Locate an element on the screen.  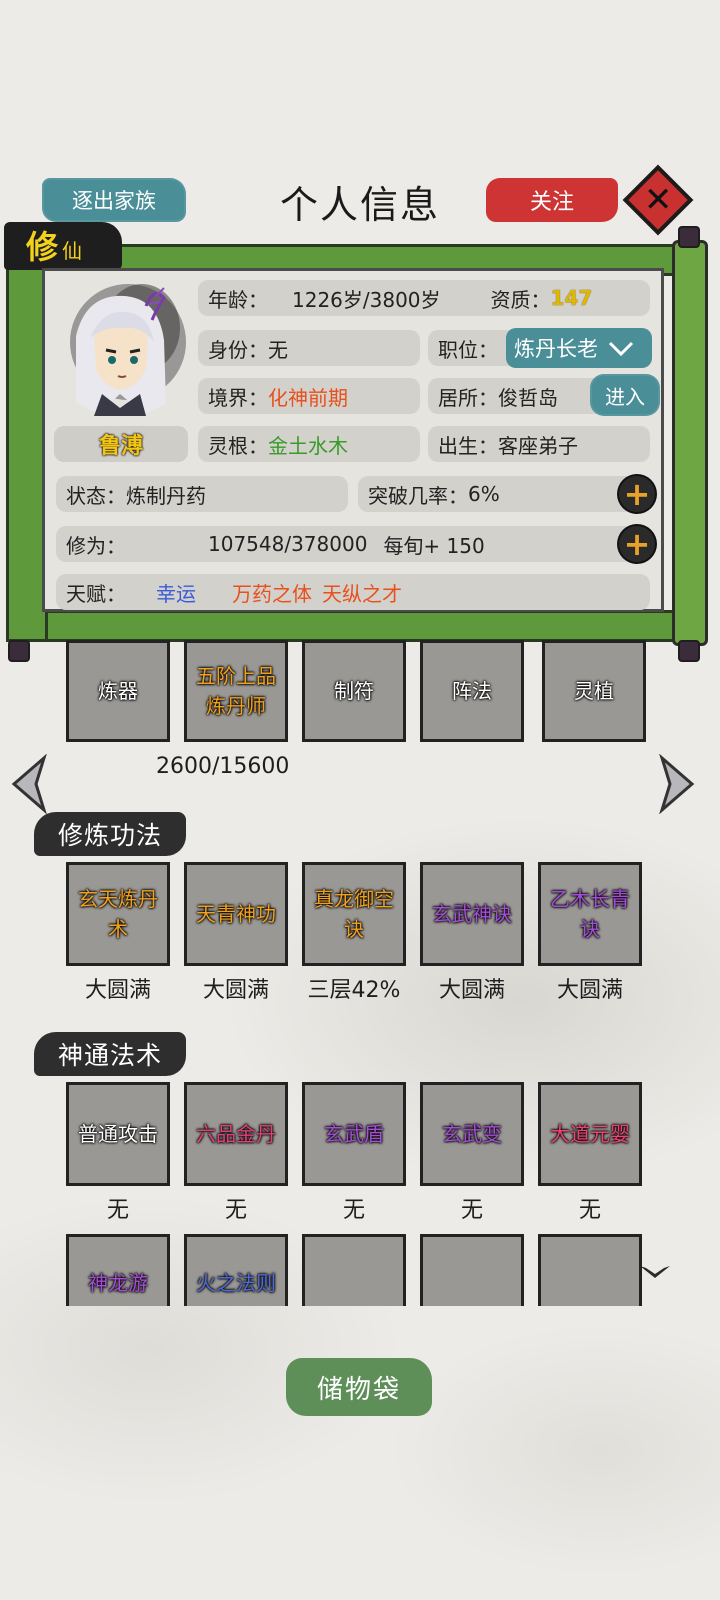
identity-label: 身份： is located at coordinates (238, 349).